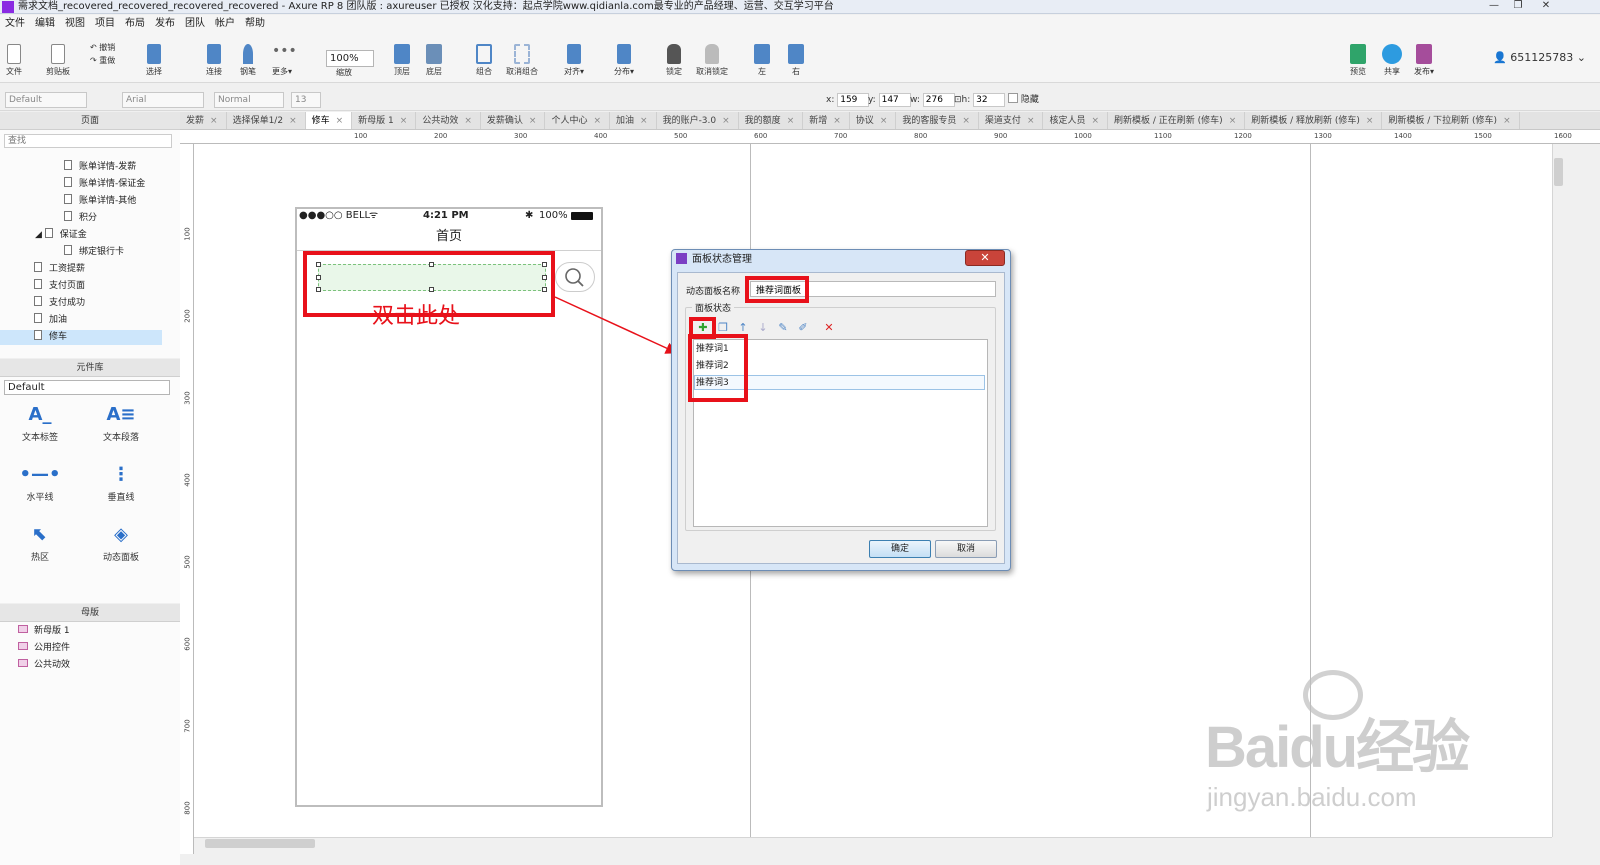 The width and height of the screenshot is (1600, 865). Describe the element at coordinates (44, 631) in the screenshot. I see `master-item: 新母版 1` at that location.